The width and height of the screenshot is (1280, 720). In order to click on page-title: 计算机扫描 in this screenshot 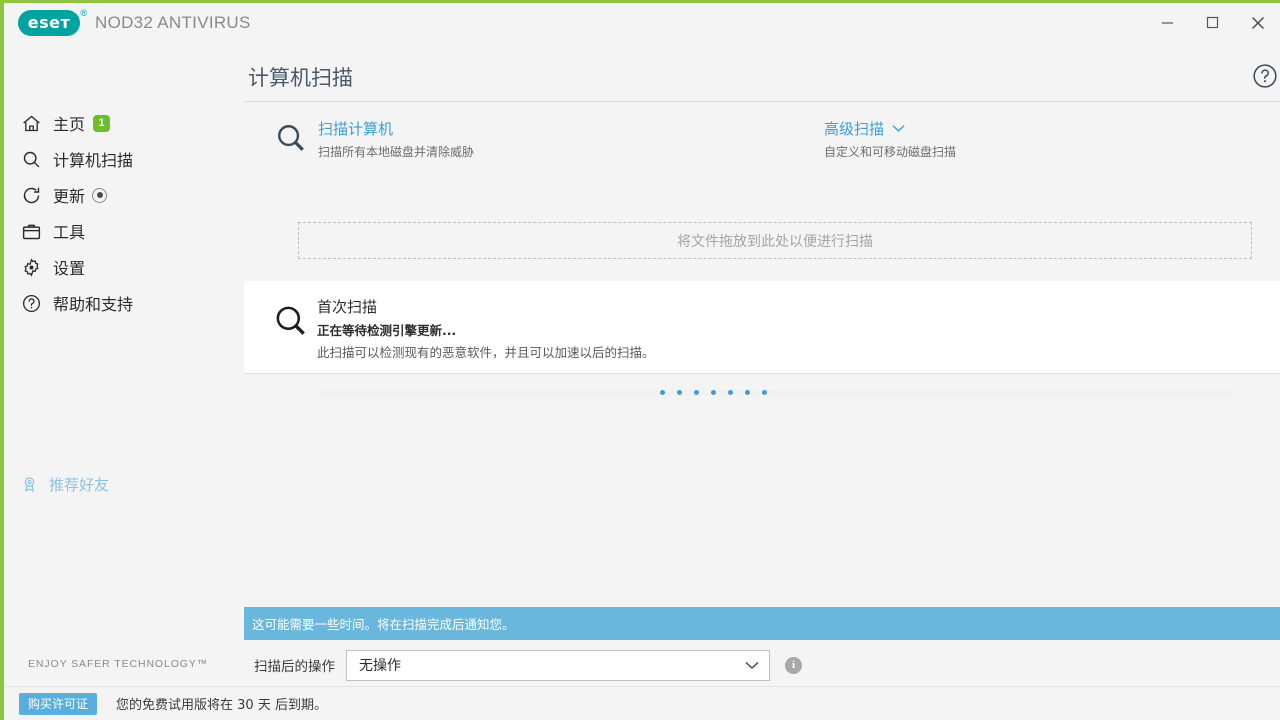, I will do `click(300, 78)`.